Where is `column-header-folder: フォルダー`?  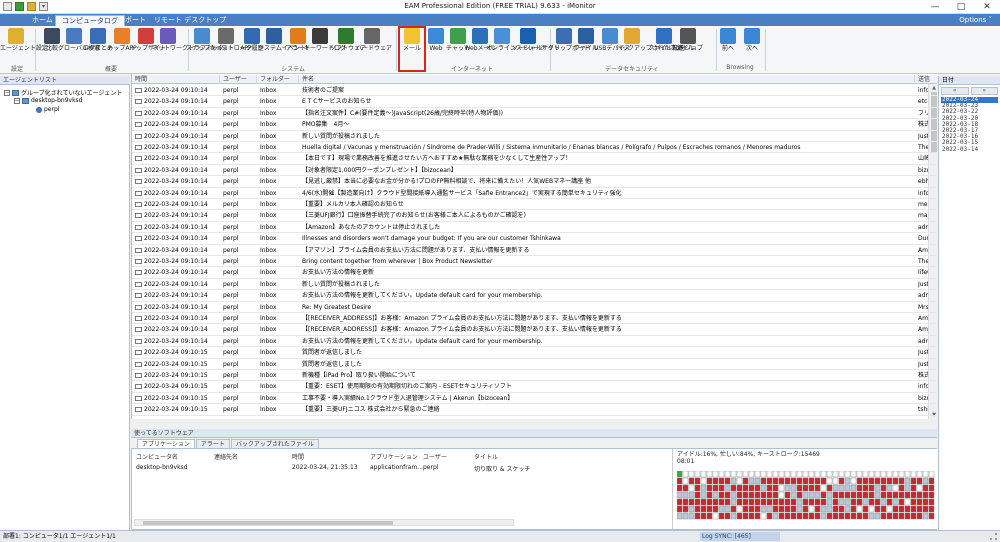
column-header-folder: フォルダー is located at coordinates (278, 79).